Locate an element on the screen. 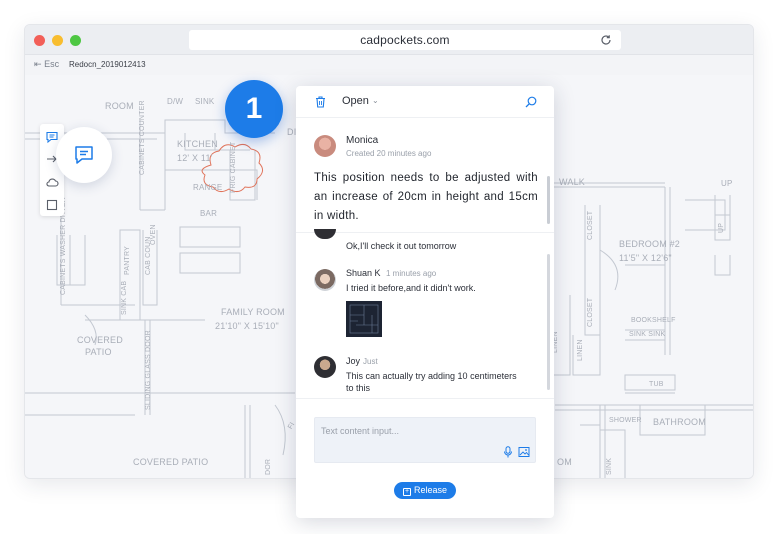 The image size is (777, 534). input-divider is located at coordinates (425, 398).